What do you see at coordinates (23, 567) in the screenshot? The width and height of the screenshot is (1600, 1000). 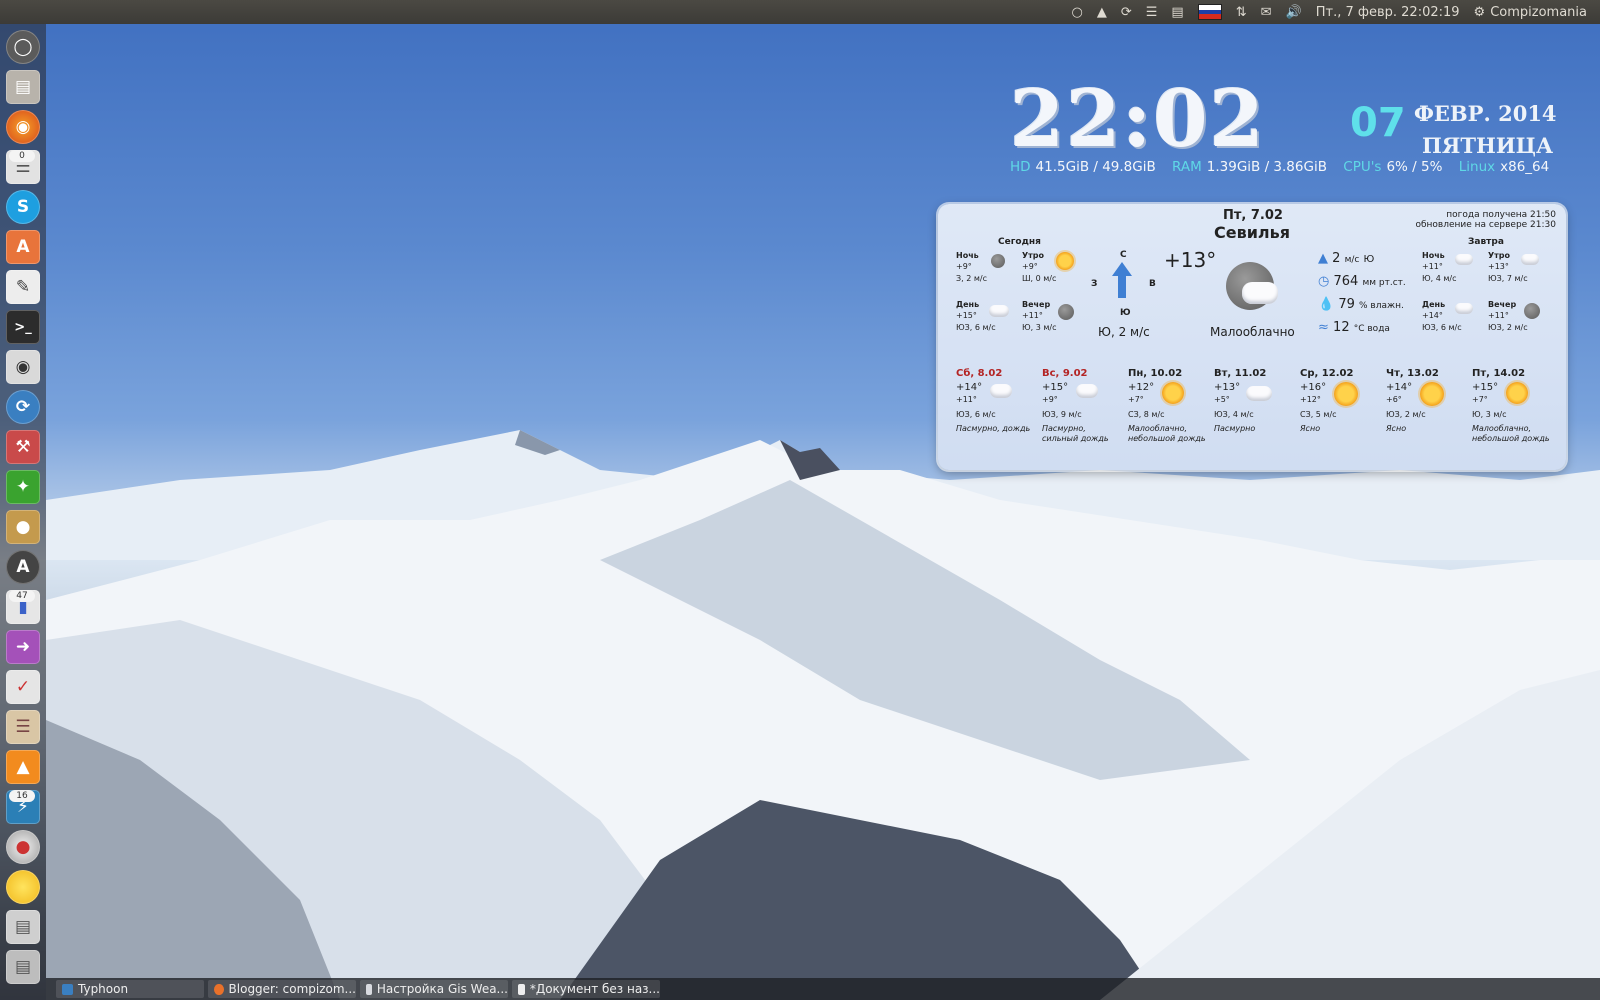 I see `update-manager-icon: A` at bounding box center [23, 567].